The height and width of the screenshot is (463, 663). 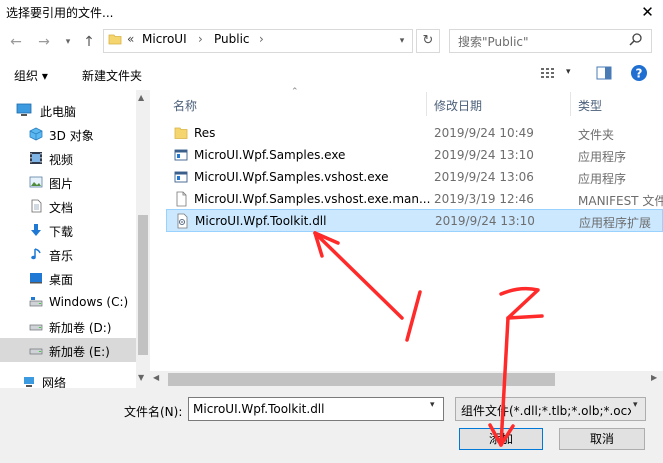 I want to click on column-header-type: 类型, so click(x=590, y=105).